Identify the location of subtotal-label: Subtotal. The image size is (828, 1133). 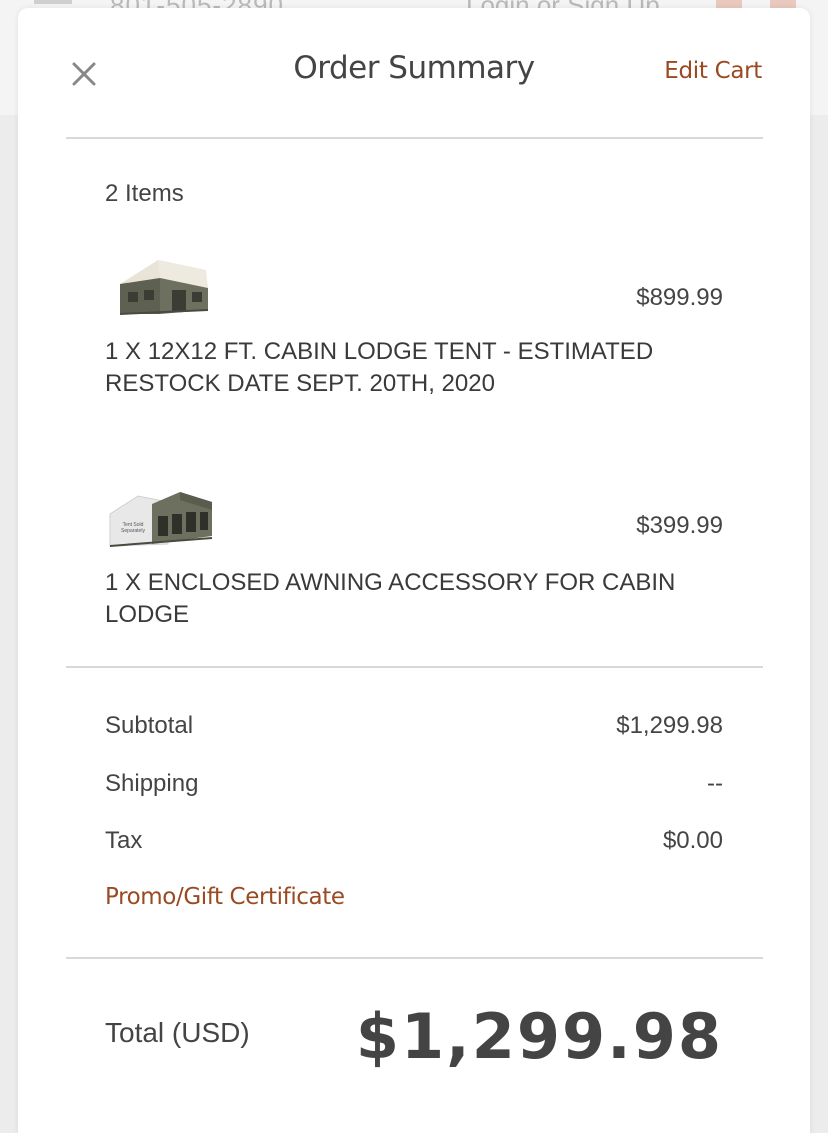
(149, 725).